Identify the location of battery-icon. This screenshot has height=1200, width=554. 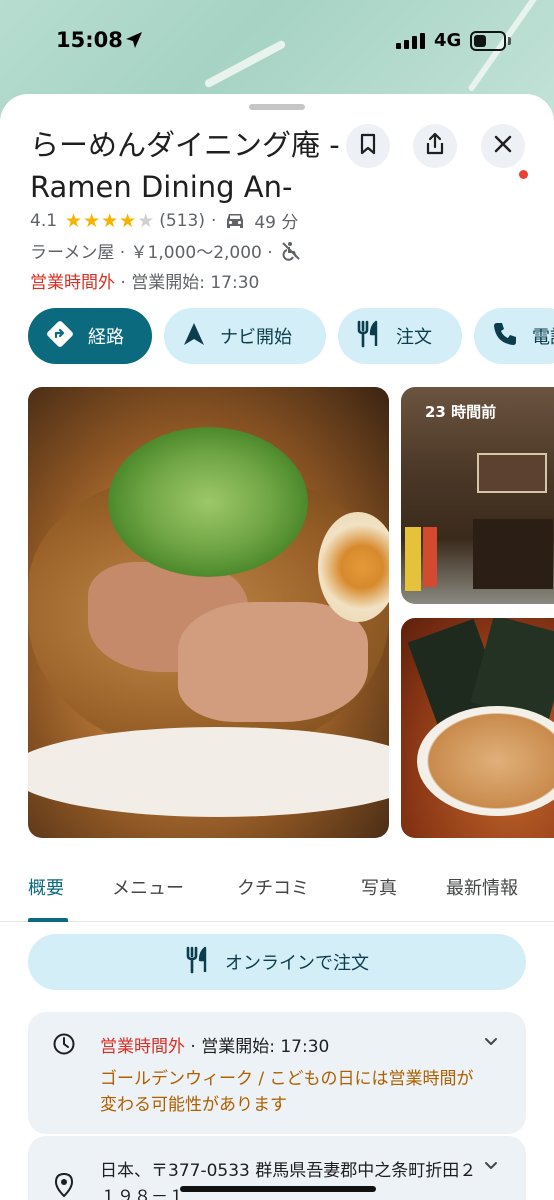
(488, 41).